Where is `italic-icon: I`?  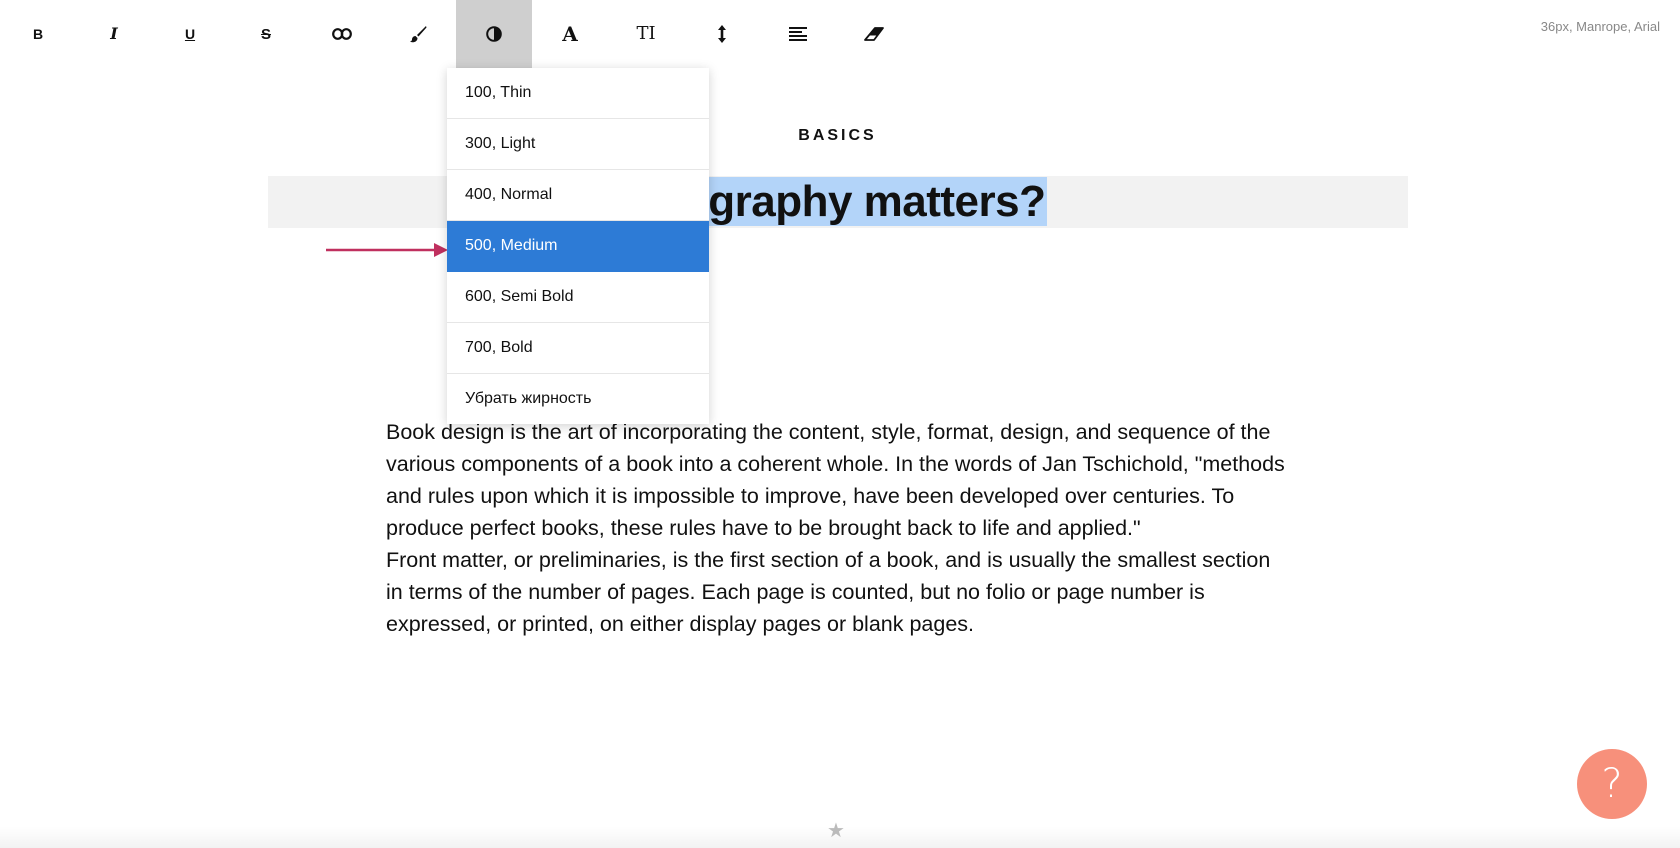 italic-icon: I is located at coordinates (114, 33).